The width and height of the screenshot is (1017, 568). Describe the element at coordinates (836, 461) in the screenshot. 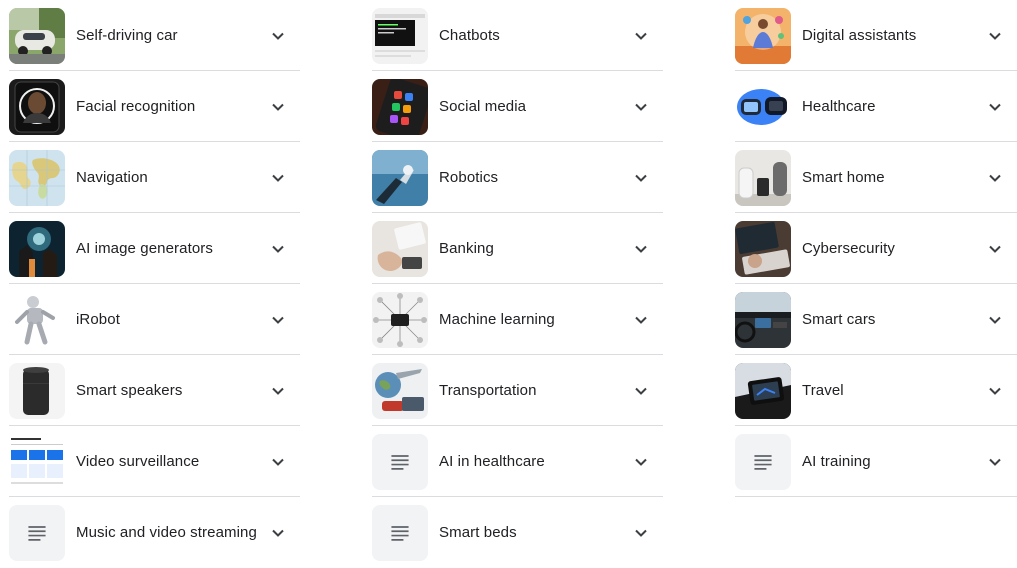

I see `topic-label: AI training` at that location.